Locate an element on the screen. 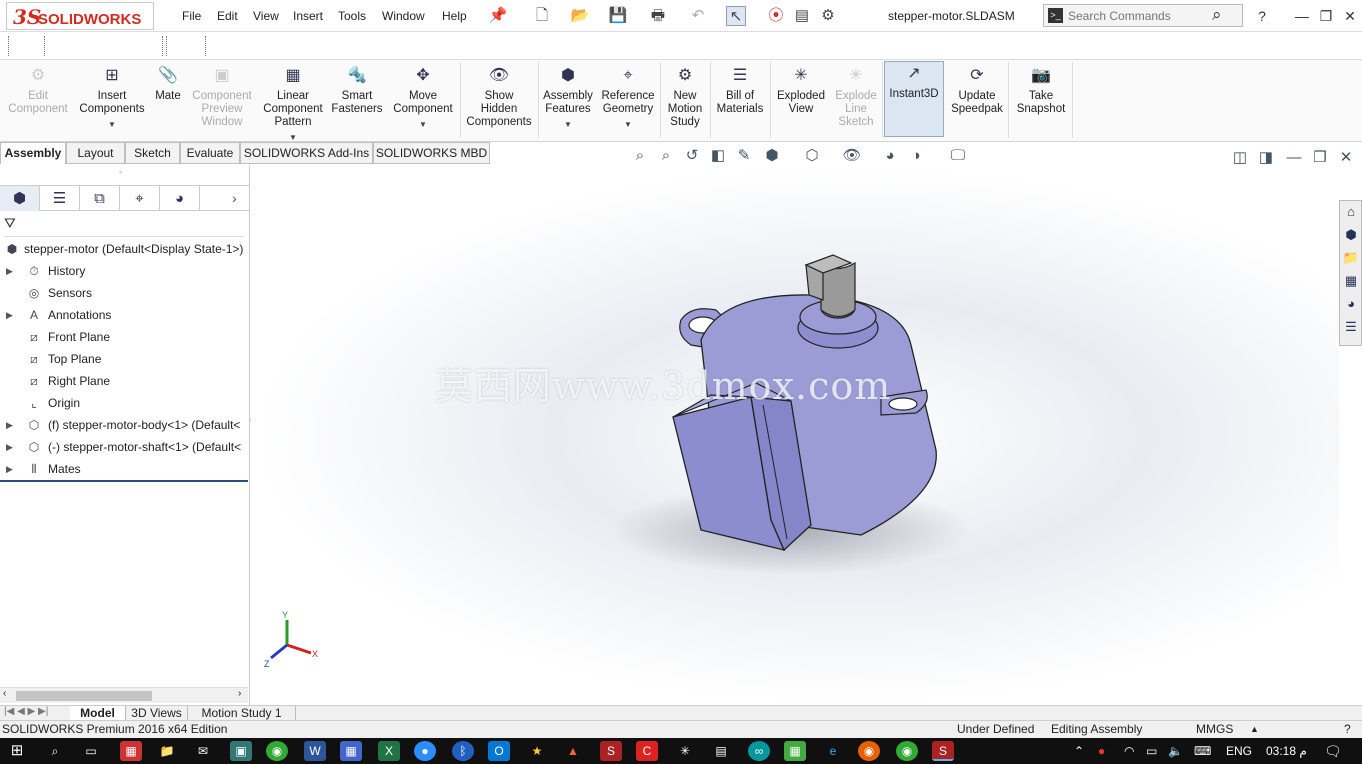  display-manager-tab-icon: ◕ is located at coordinates (180, 198).